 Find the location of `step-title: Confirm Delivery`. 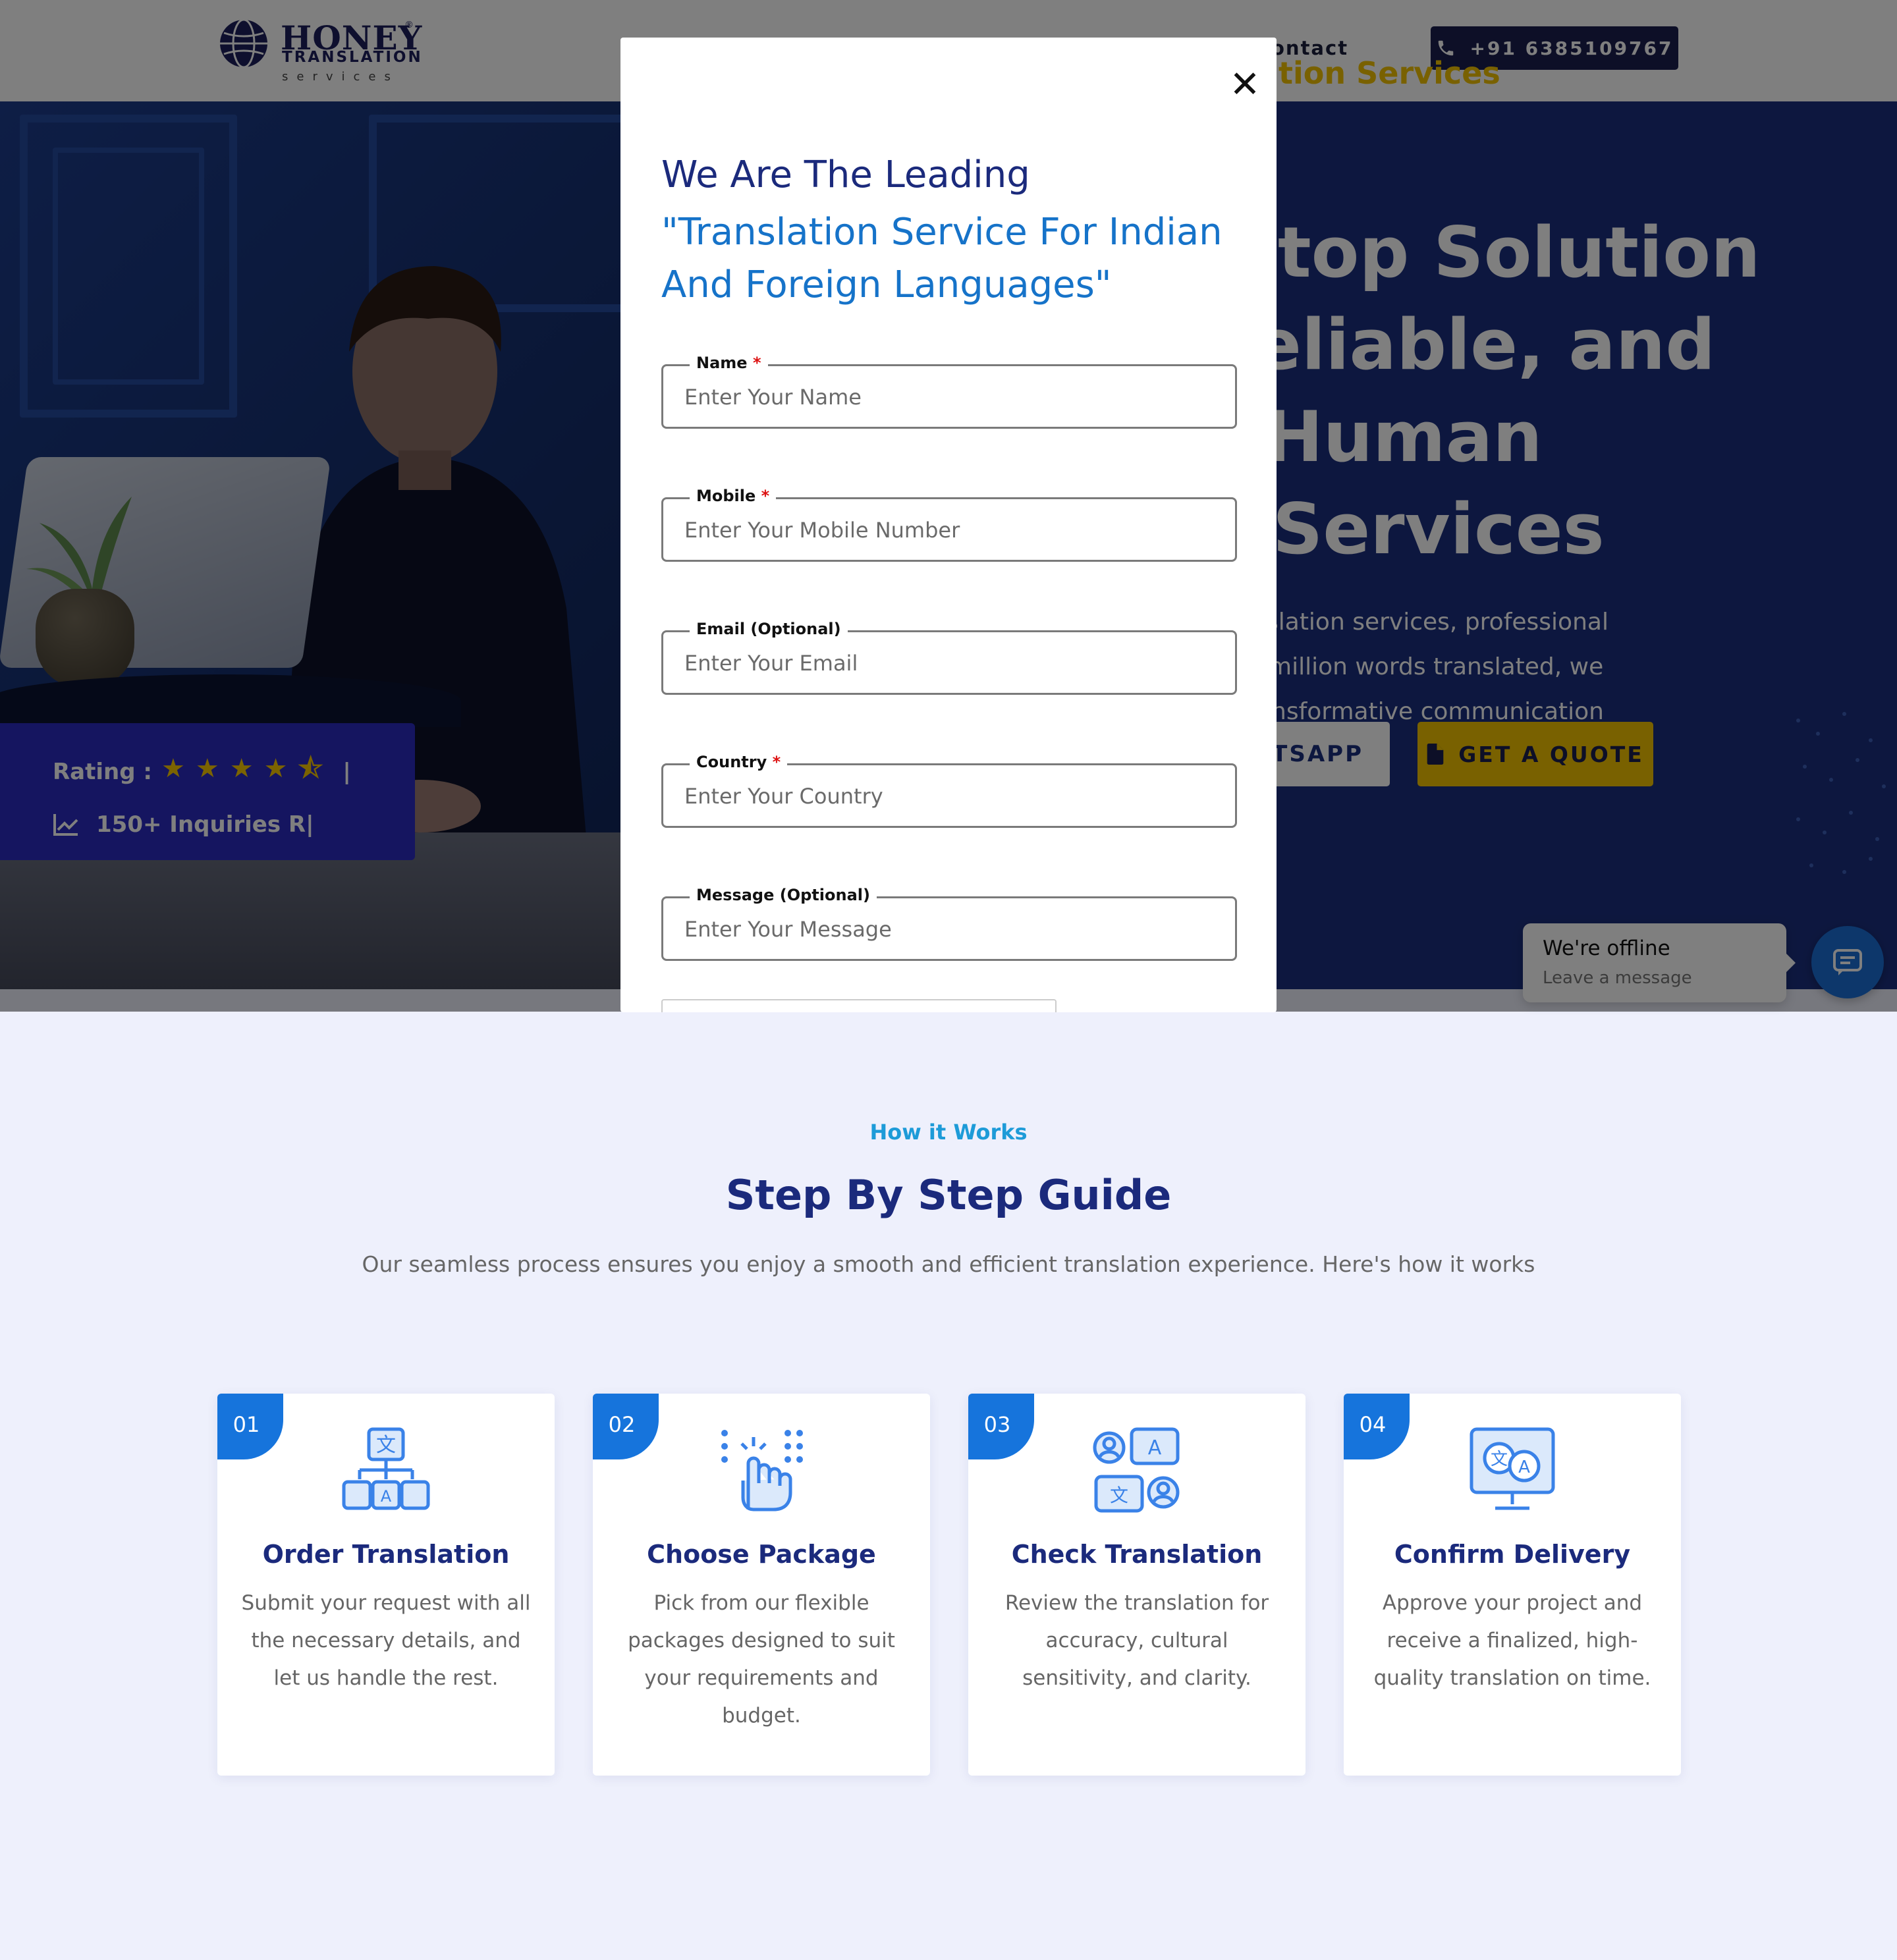

step-title: Confirm Delivery is located at coordinates (1512, 1554).